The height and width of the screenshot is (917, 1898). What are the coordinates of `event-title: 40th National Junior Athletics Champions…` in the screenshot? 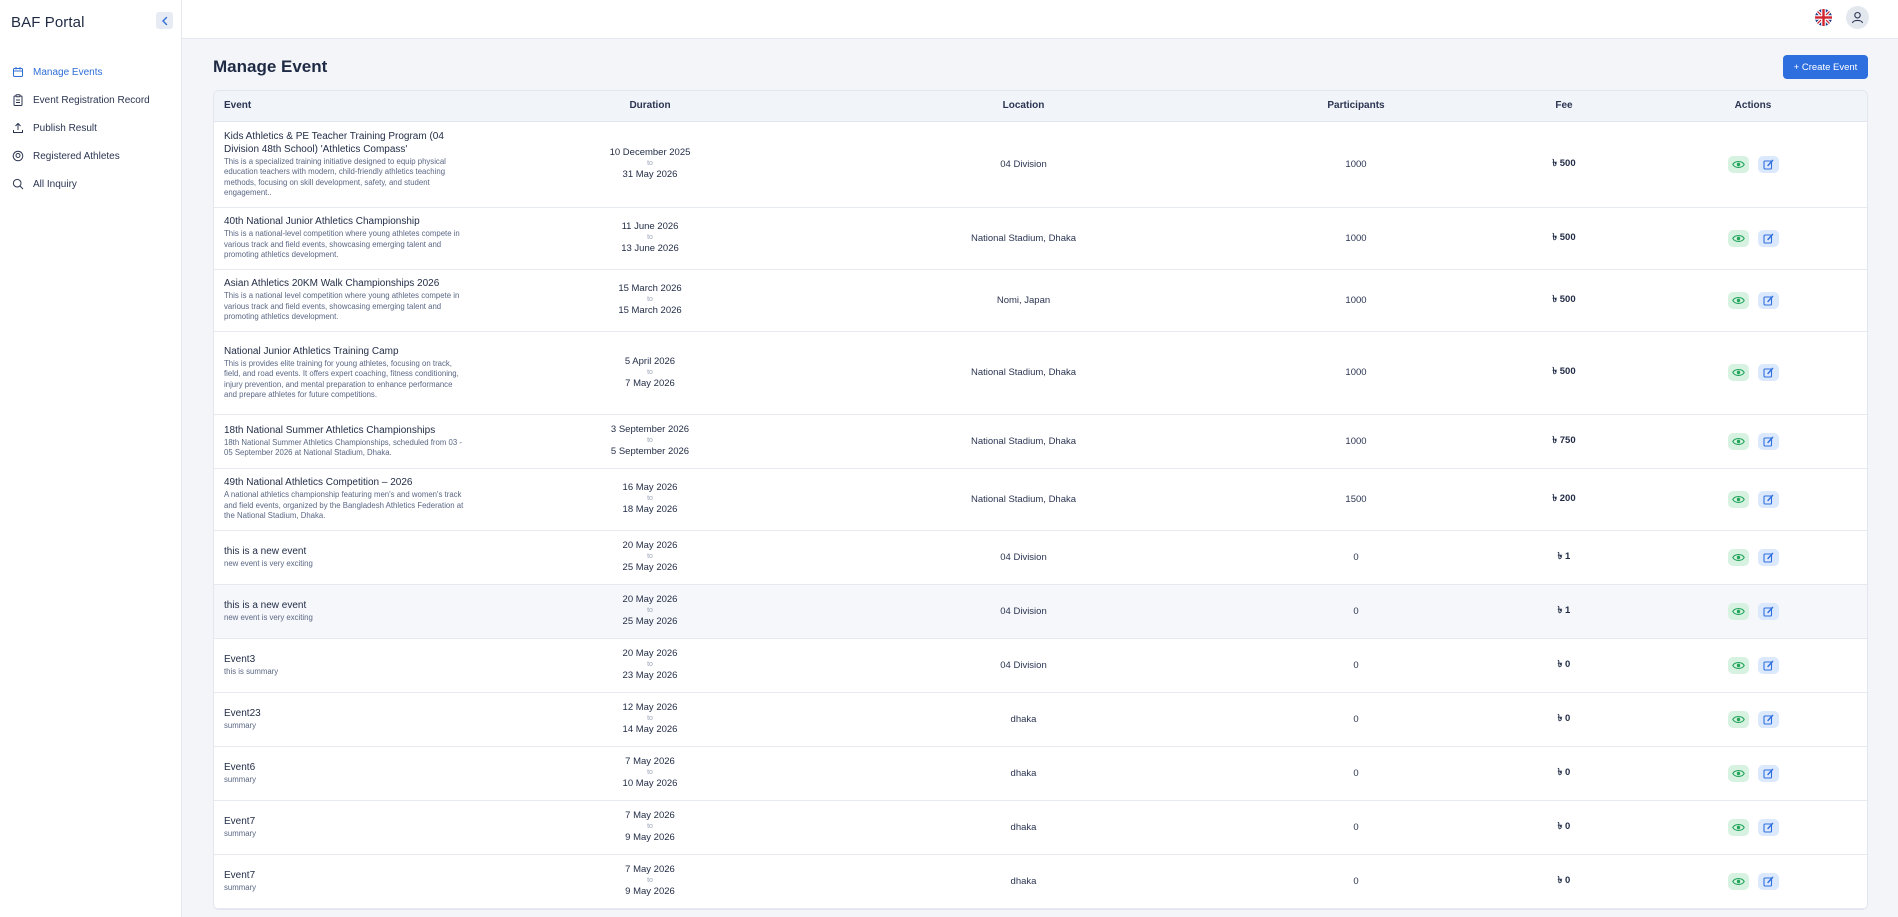 It's located at (322, 222).